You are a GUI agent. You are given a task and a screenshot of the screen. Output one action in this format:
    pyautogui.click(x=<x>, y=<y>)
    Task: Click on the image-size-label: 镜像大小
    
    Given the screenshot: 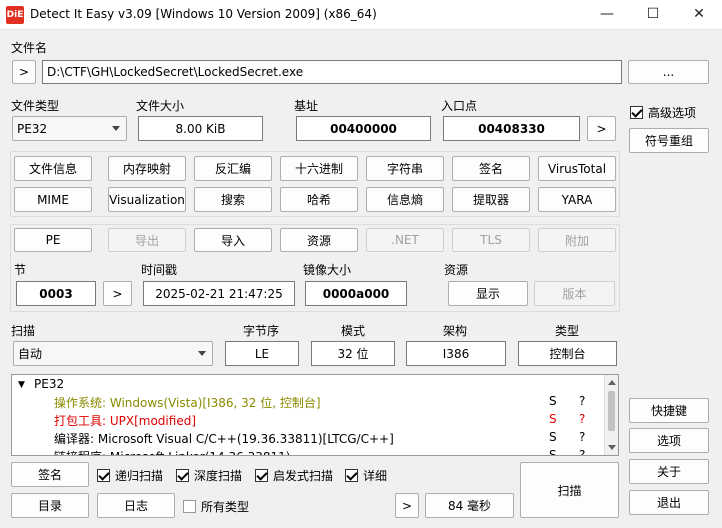 What is the action you would take?
    pyautogui.click(x=327, y=270)
    